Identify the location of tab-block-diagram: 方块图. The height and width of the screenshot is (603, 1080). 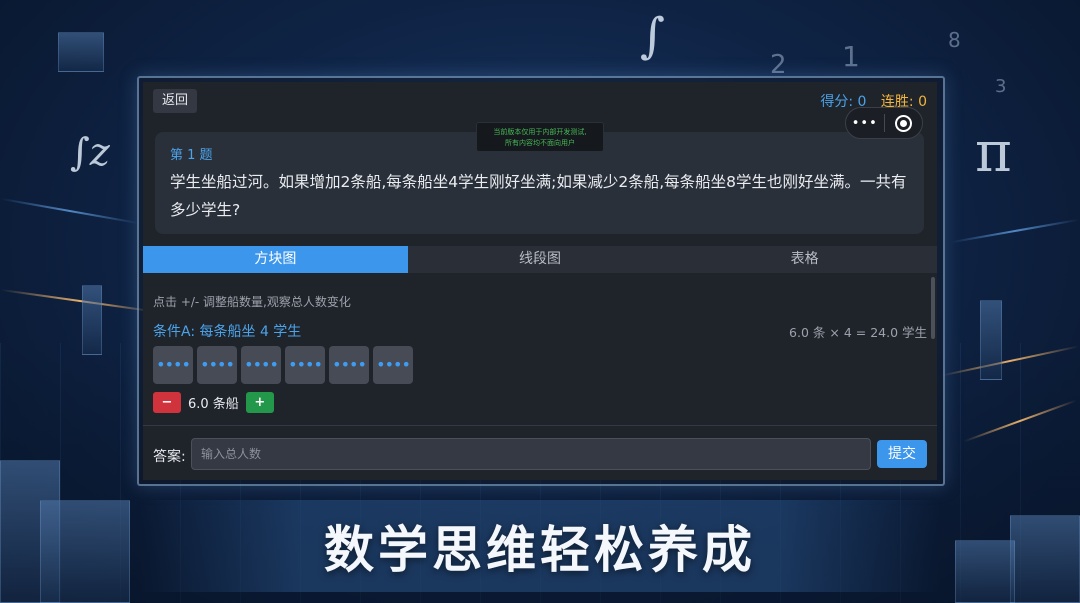
(275, 259).